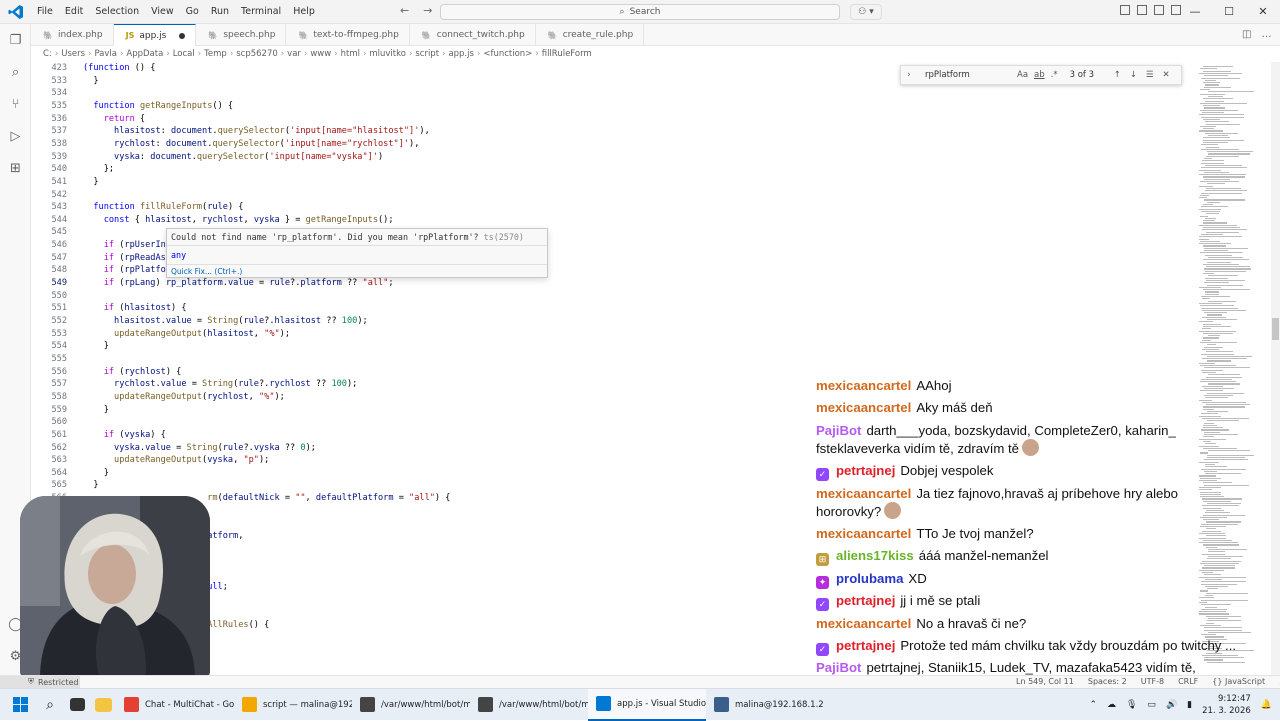  What do you see at coordinates (1159, 10) in the screenshot?
I see `toggle-panel-bottom-icon` at bounding box center [1159, 10].